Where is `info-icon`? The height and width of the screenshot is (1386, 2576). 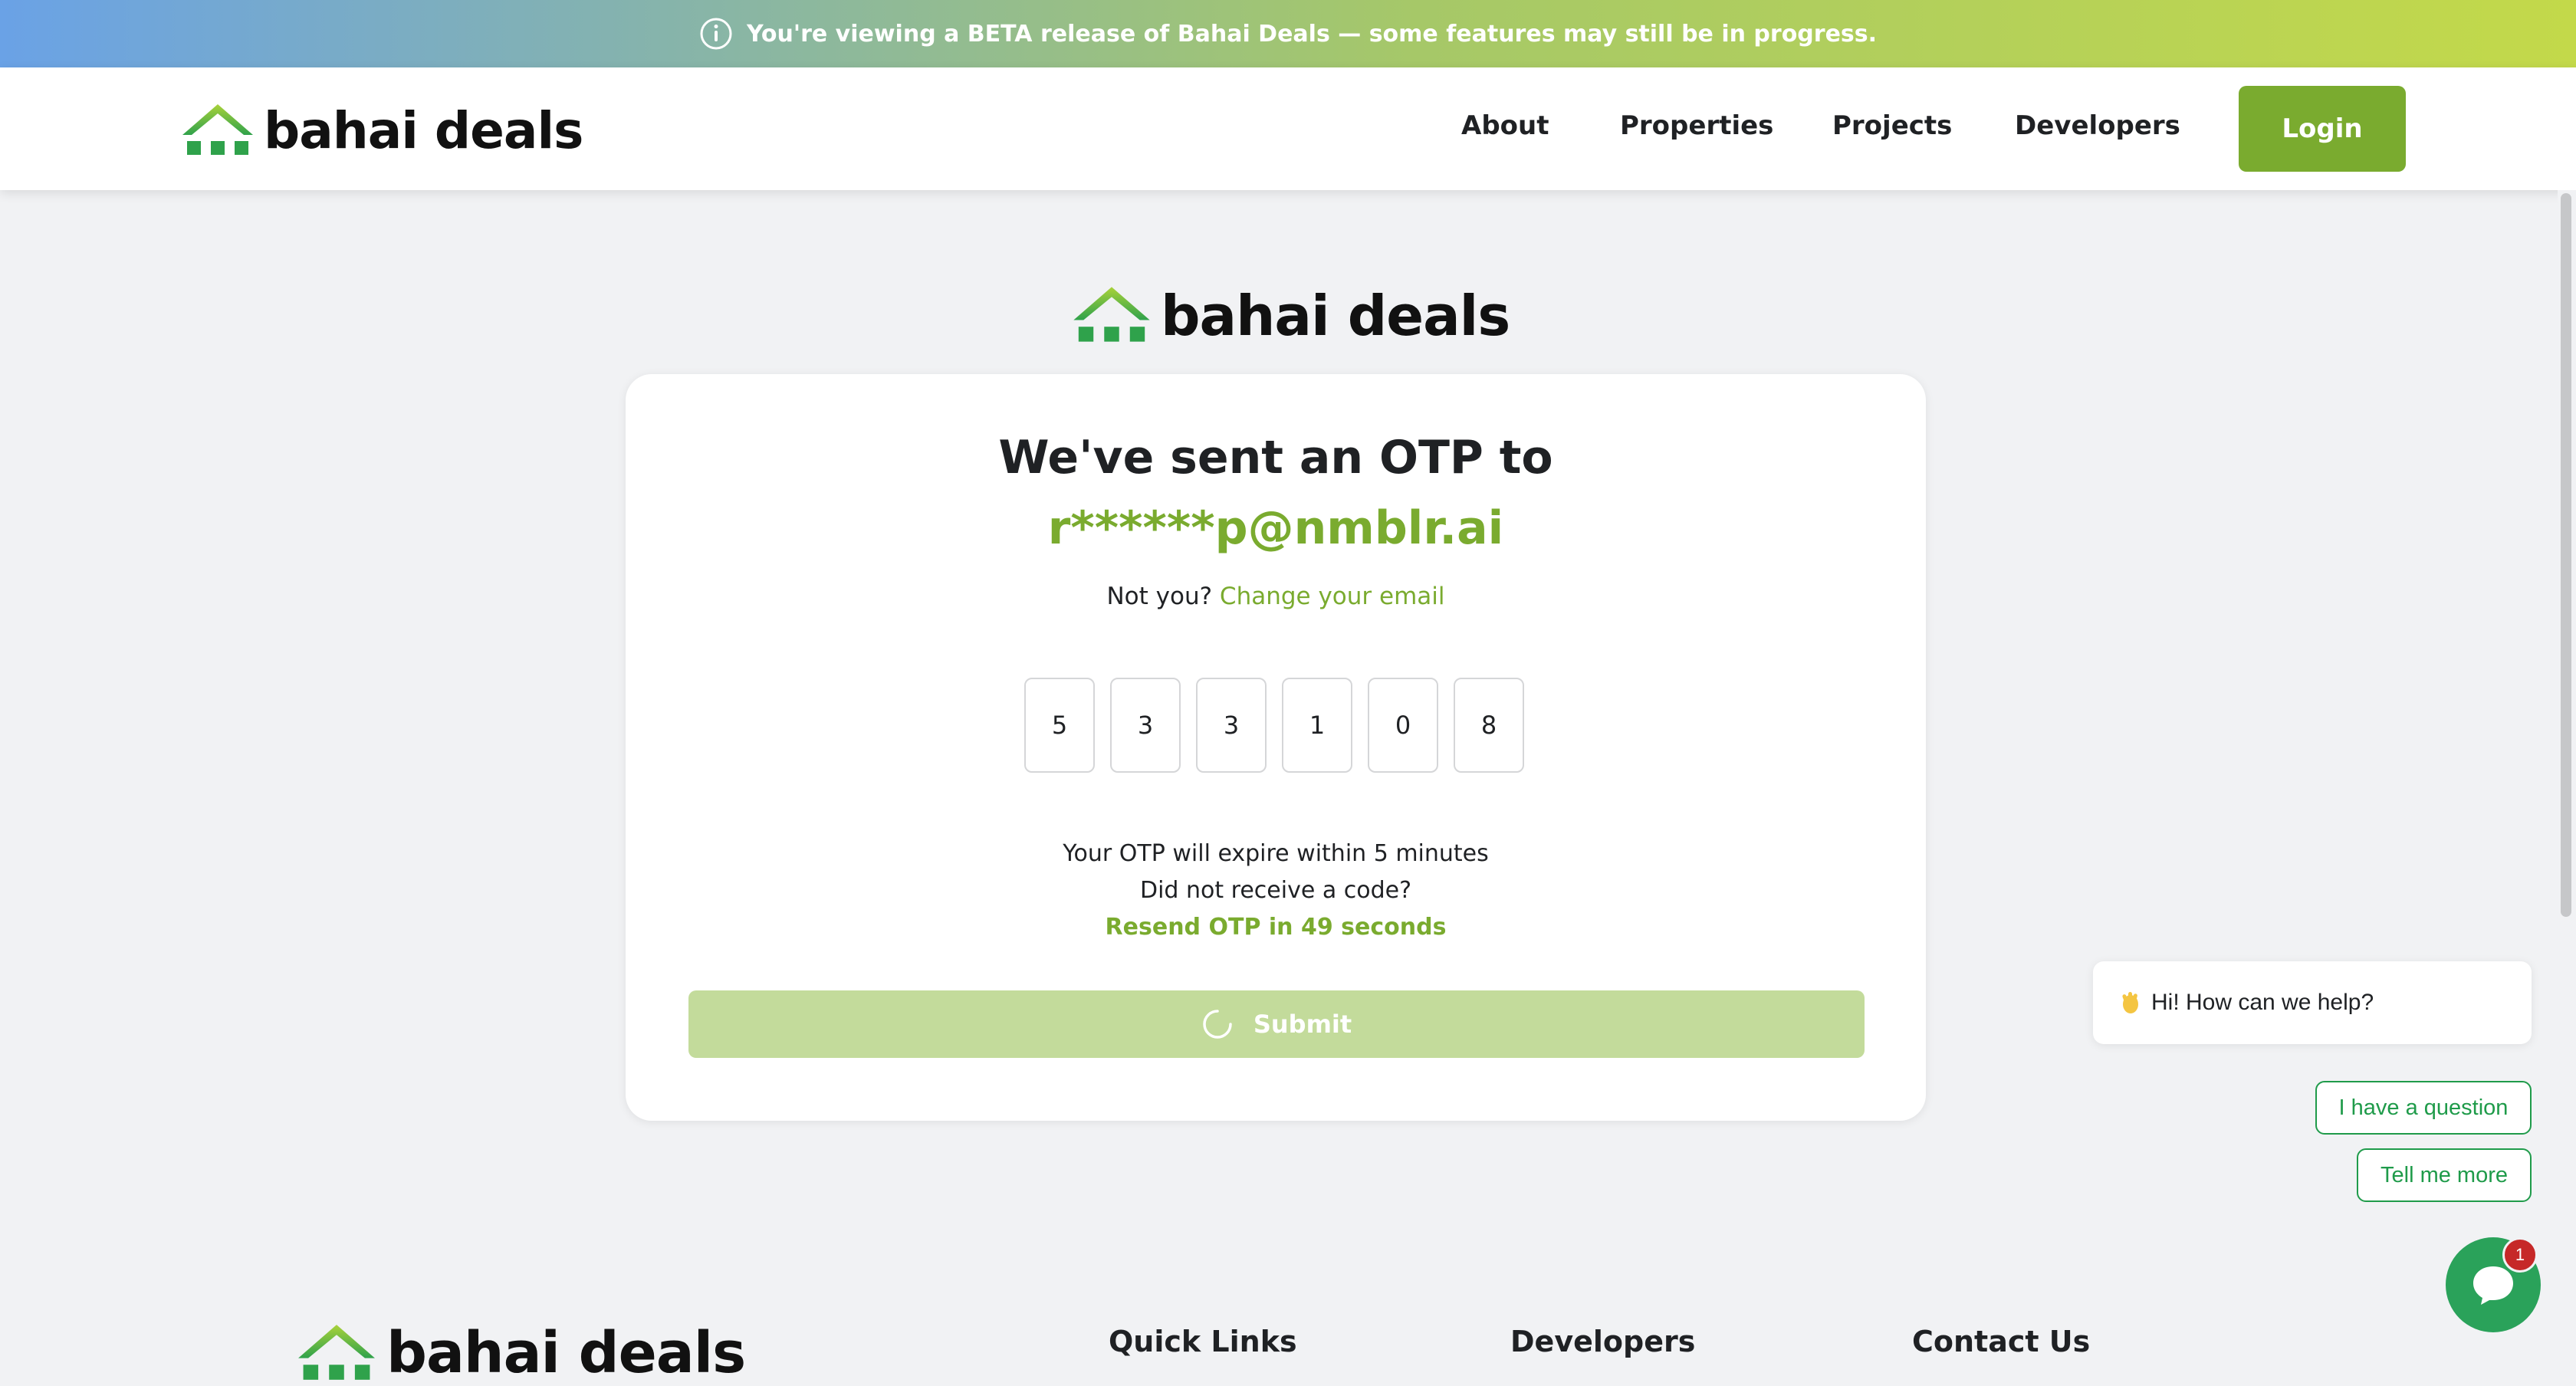 info-icon is located at coordinates (716, 34).